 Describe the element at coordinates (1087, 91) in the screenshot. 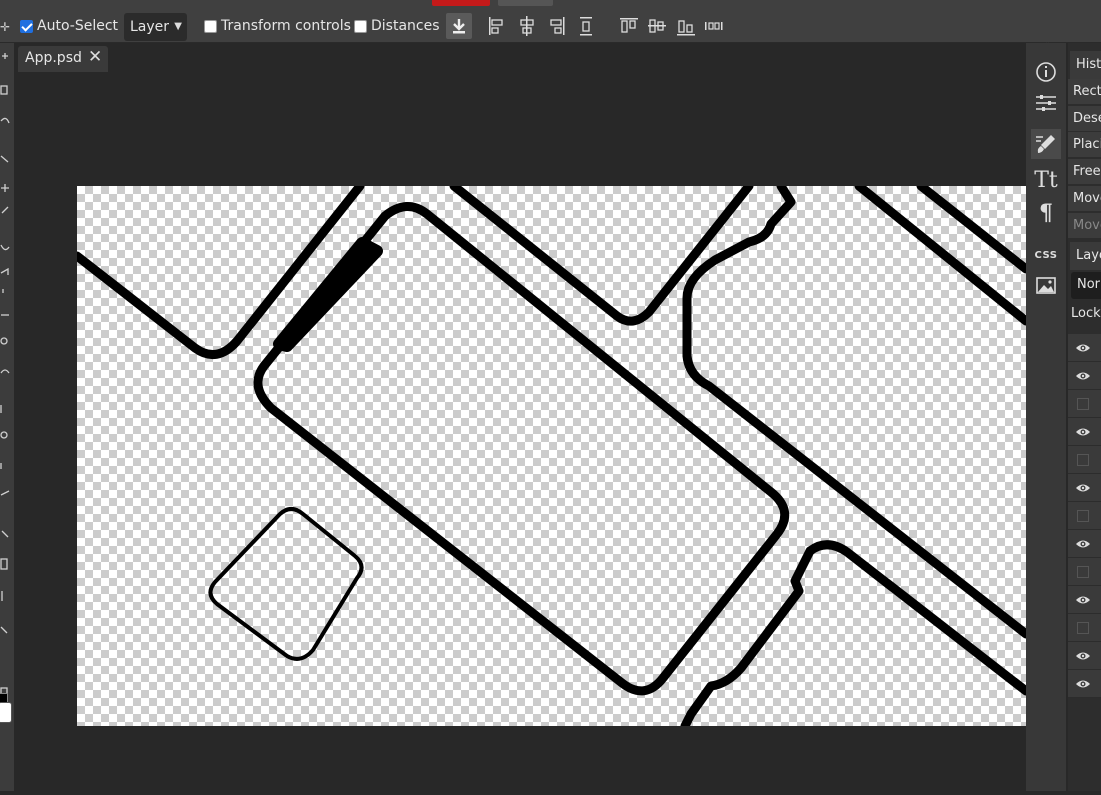

I see `history-item-label: Recta` at that location.